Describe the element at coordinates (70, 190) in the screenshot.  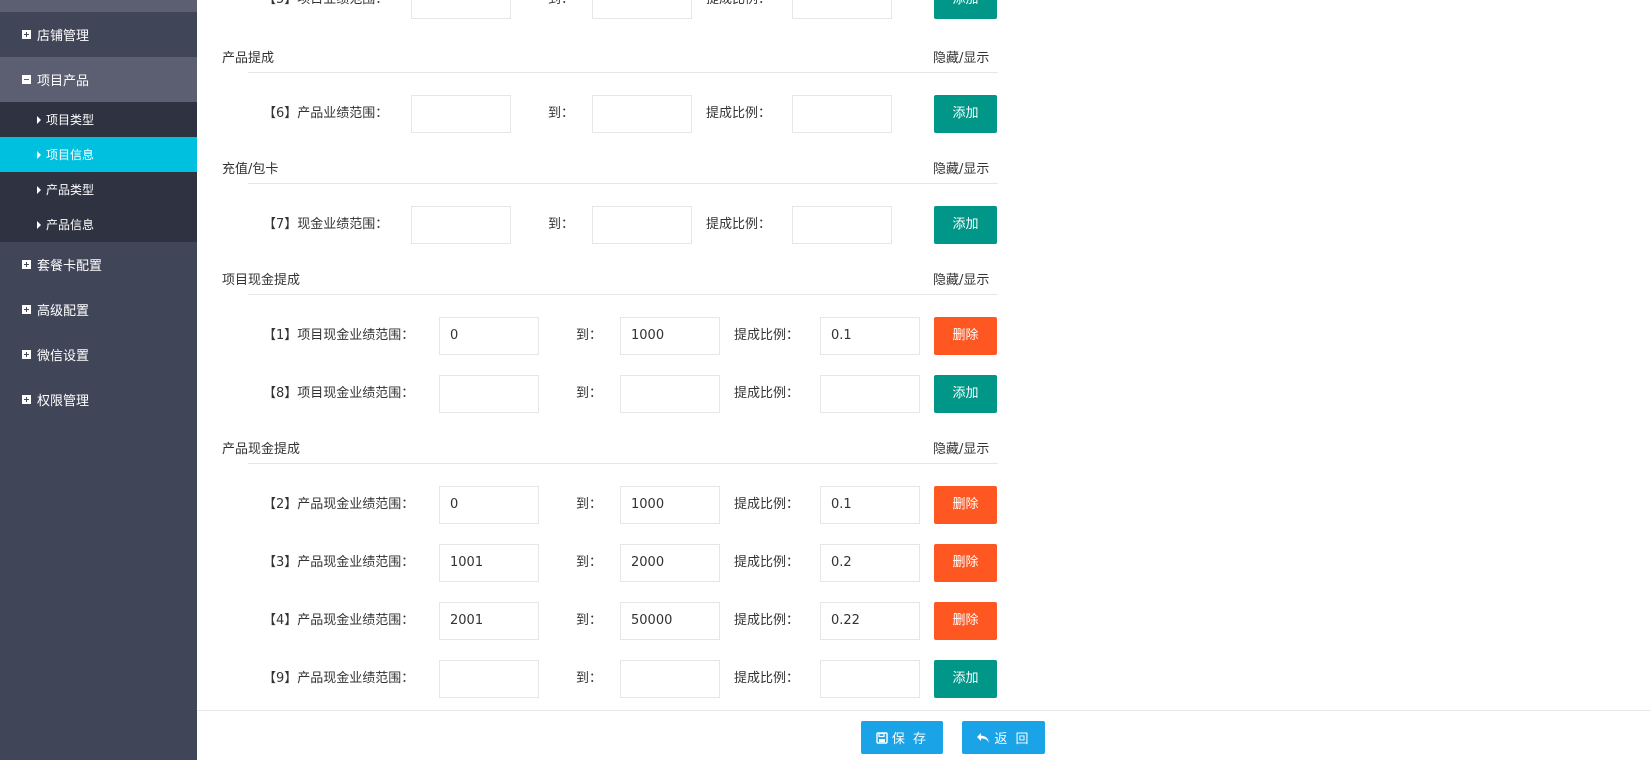
I see `submenu-label: 产品类型` at that location.